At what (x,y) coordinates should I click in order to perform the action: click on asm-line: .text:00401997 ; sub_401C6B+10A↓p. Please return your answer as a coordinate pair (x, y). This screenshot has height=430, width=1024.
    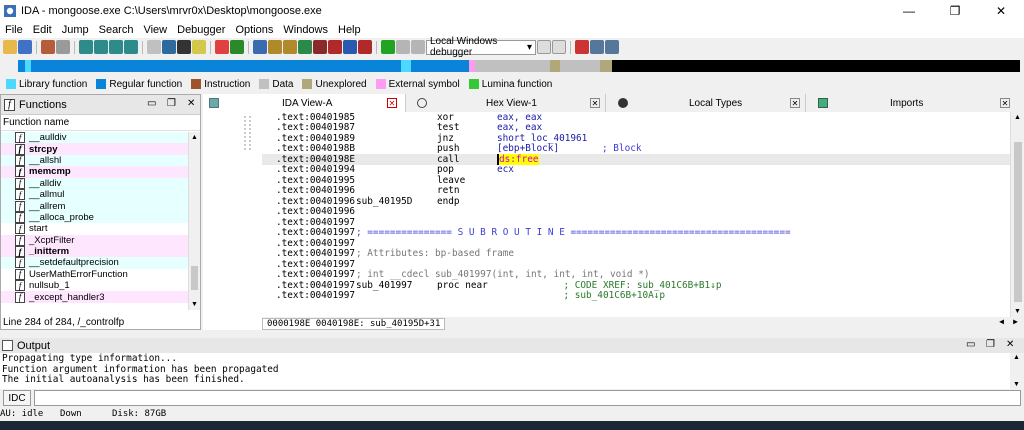
    Looking at the image, I should click on (636, 295).